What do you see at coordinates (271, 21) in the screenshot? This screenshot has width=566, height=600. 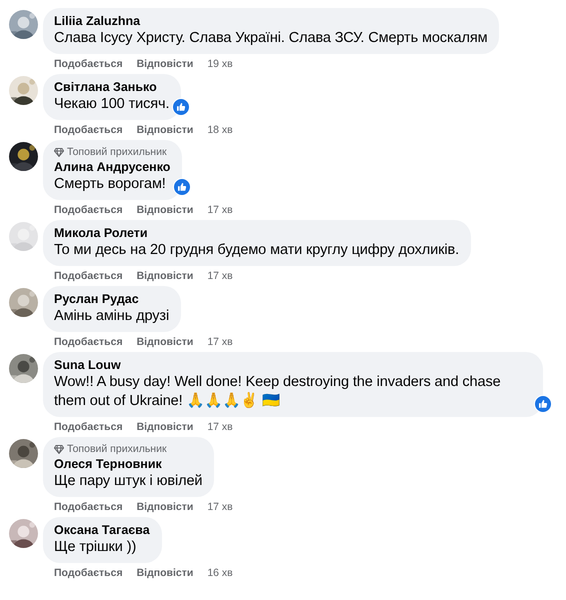 I see `author-name: Liliia Zaluzhna` at bounding box center [271, 21].